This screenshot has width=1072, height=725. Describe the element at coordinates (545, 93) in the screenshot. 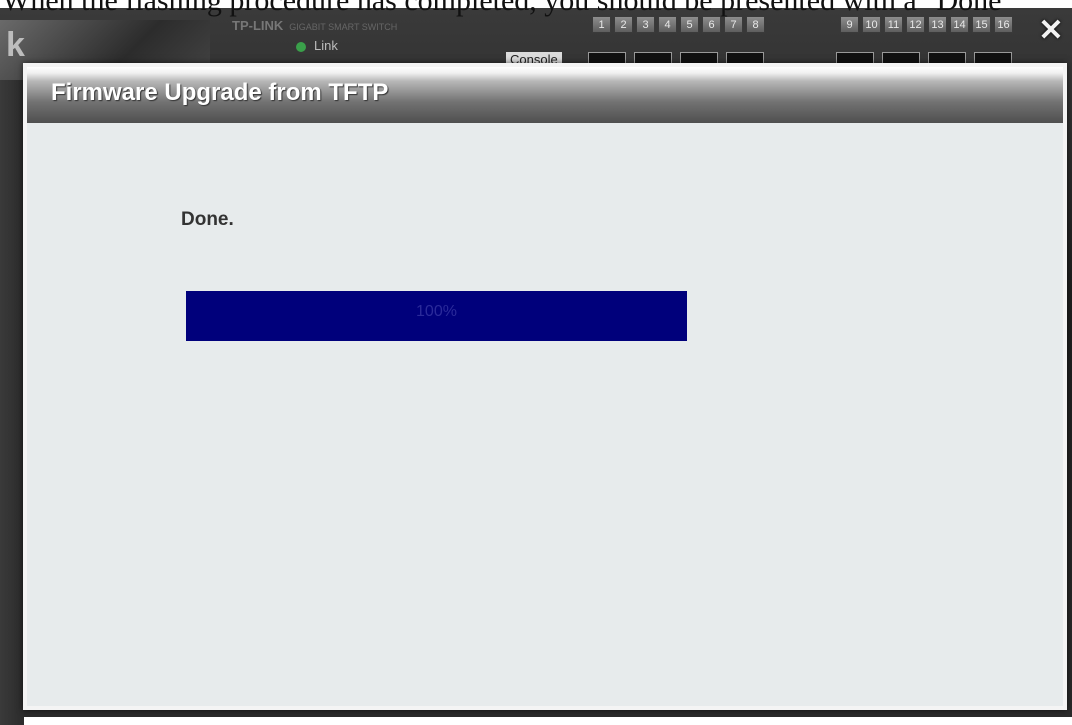

I see `dialog-header: Firmware Upgrade from TFTP` at that location.